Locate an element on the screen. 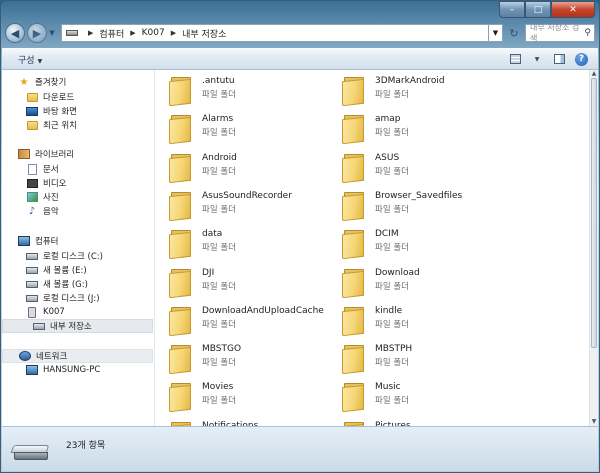  sidebar-item-downloads: 다운로드 is located at coordinates (50, 97).